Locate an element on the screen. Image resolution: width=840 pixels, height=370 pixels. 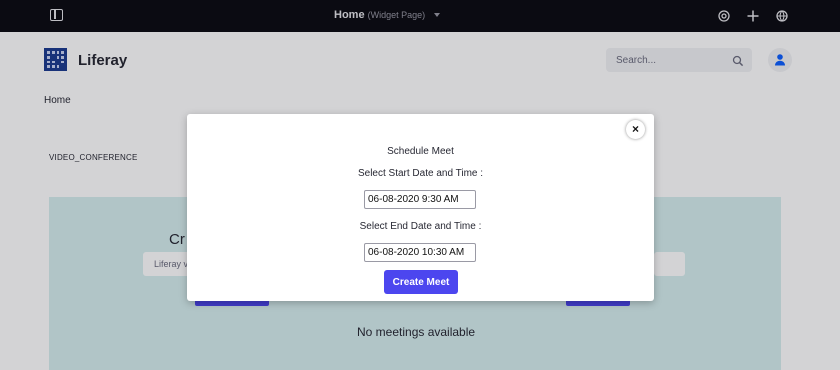
start-date-label: Select Start Date and Time : is located at coordinates (420, 173).